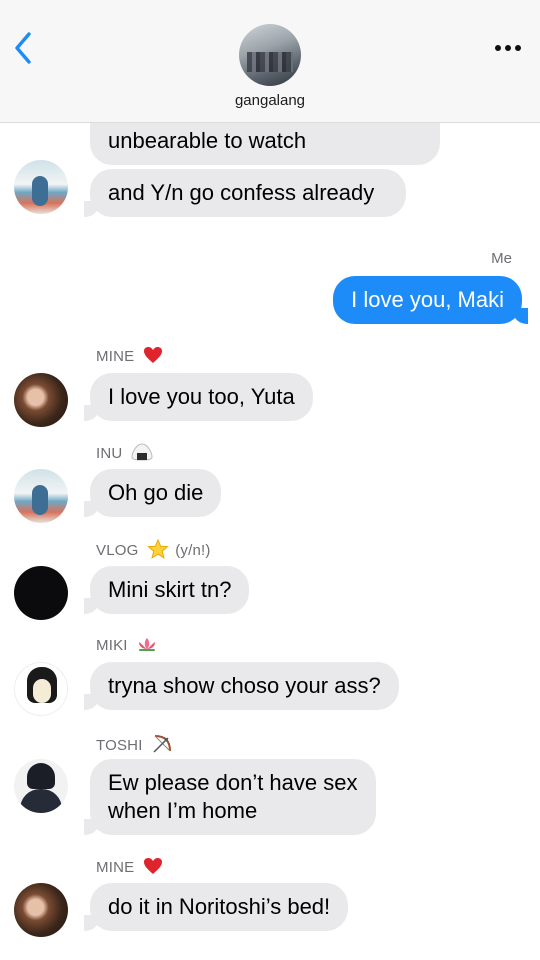 The image size is (540, 960). I want to click on more-options-button, so click(508, 48).